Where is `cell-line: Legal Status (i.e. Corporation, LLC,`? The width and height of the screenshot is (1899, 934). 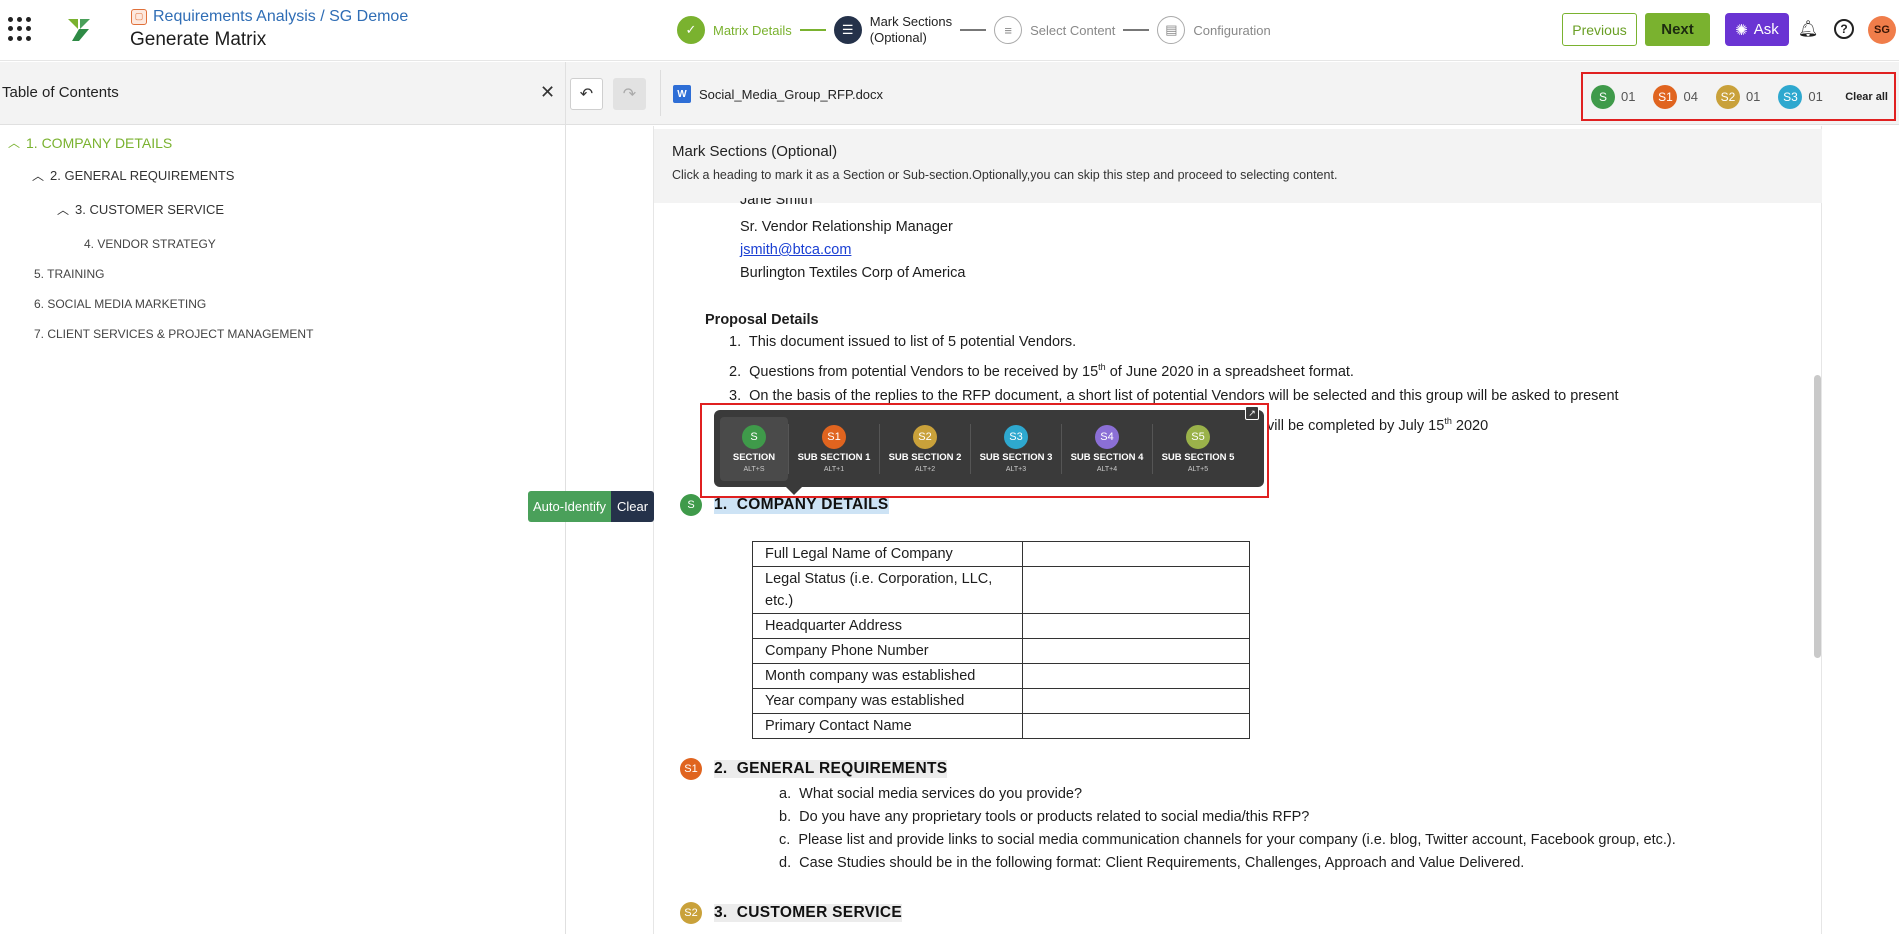 cell-line: Legal Status (i.e. Corporation, LLC, is located at coordinates (879, 579).